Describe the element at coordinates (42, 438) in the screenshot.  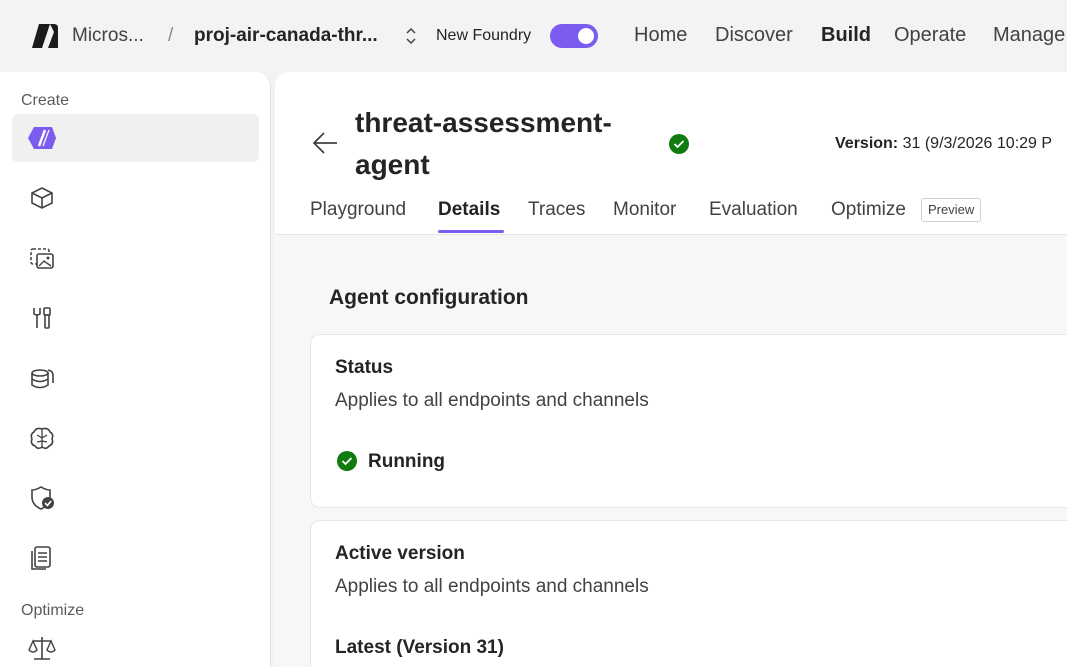
I see `knowledge-icon` at that location.